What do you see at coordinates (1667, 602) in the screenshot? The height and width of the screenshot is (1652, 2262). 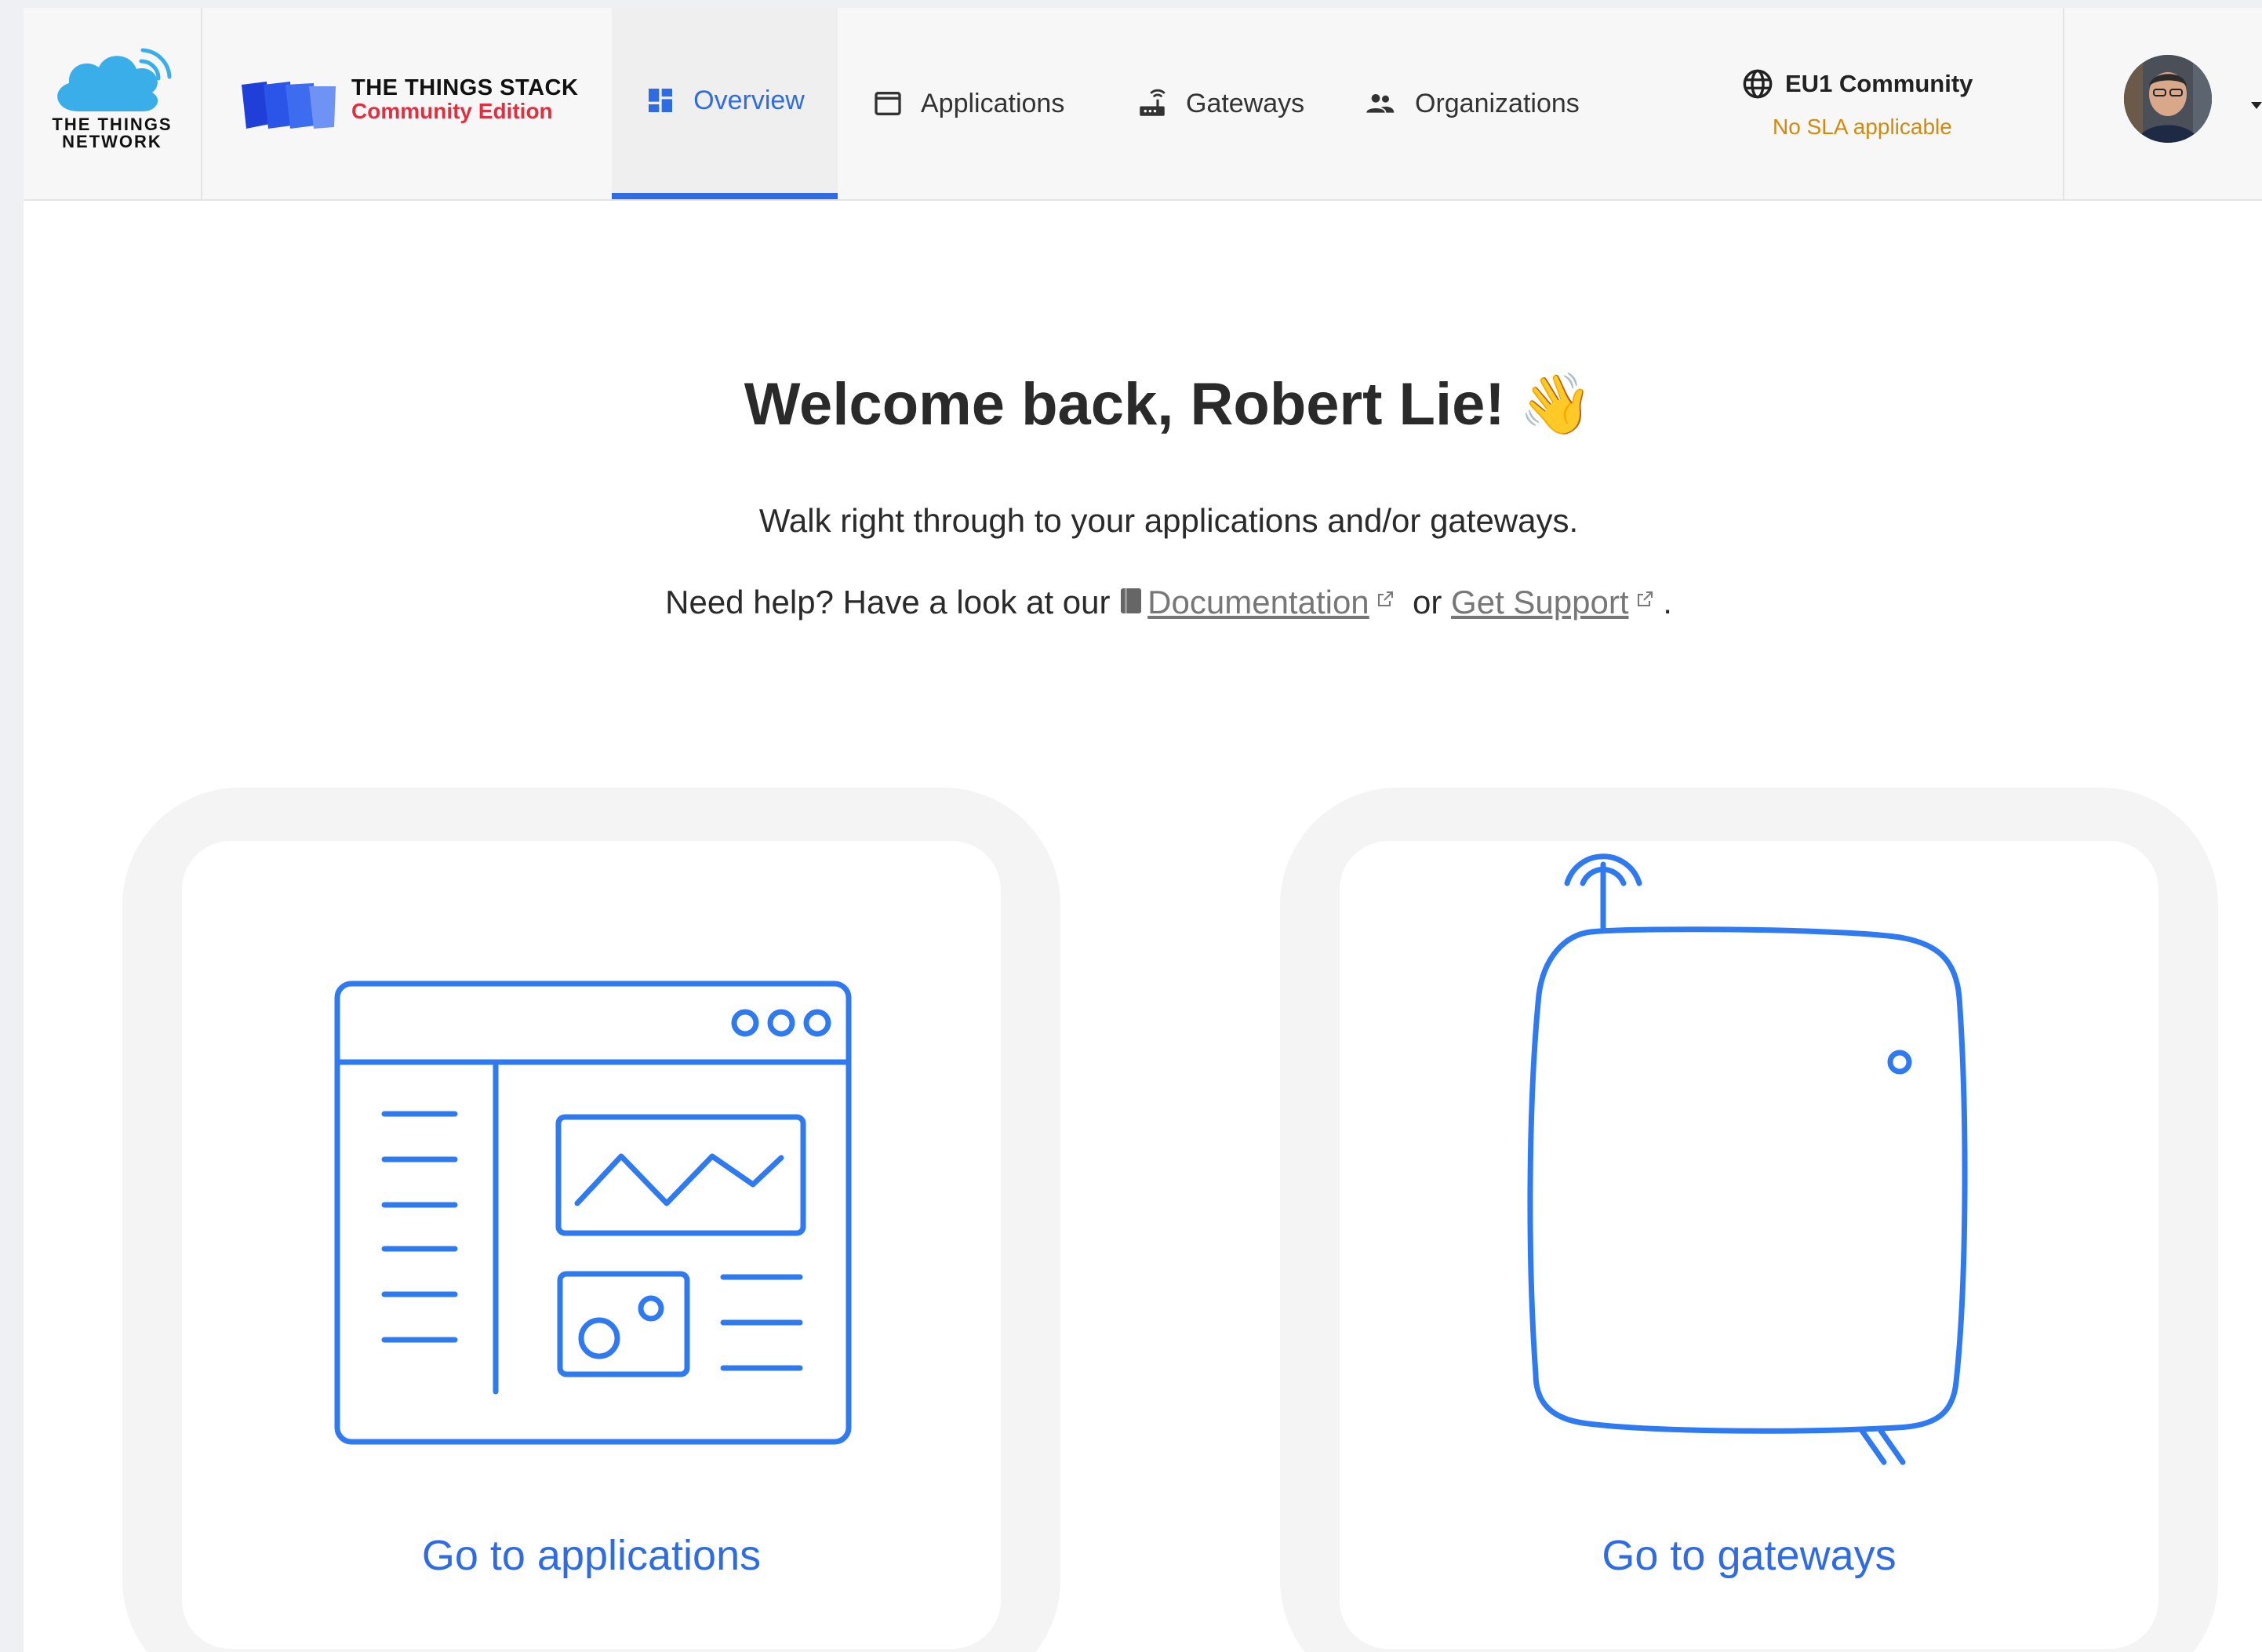 I see `period-text: .` at bounding box center [1667, 602].